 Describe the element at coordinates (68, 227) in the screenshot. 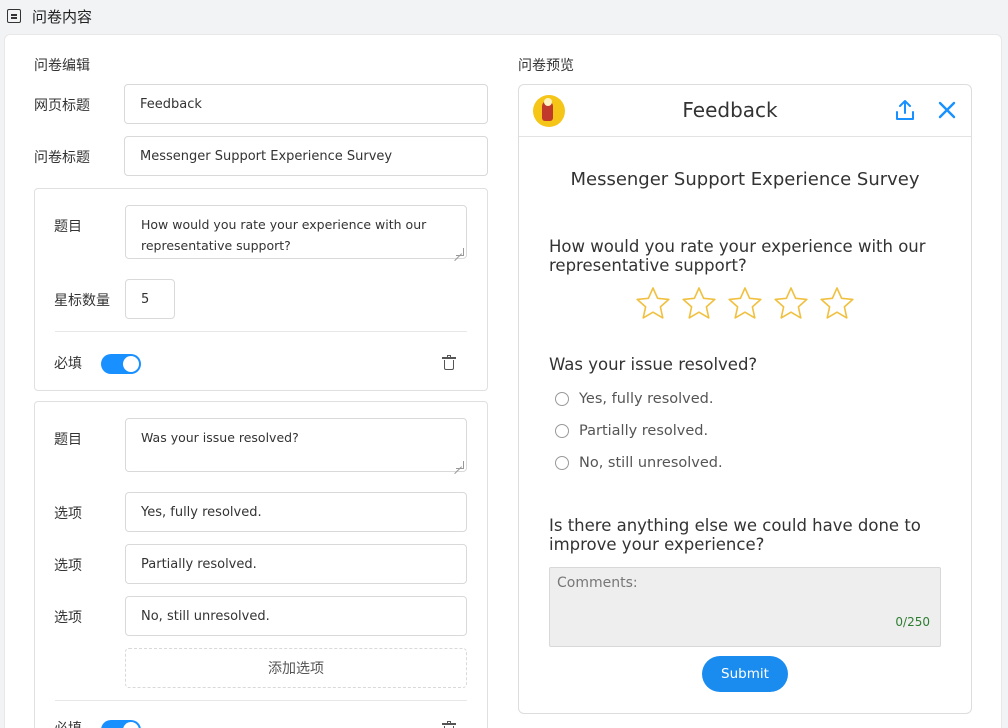

I see `q1-question-label: 题目` at that location.